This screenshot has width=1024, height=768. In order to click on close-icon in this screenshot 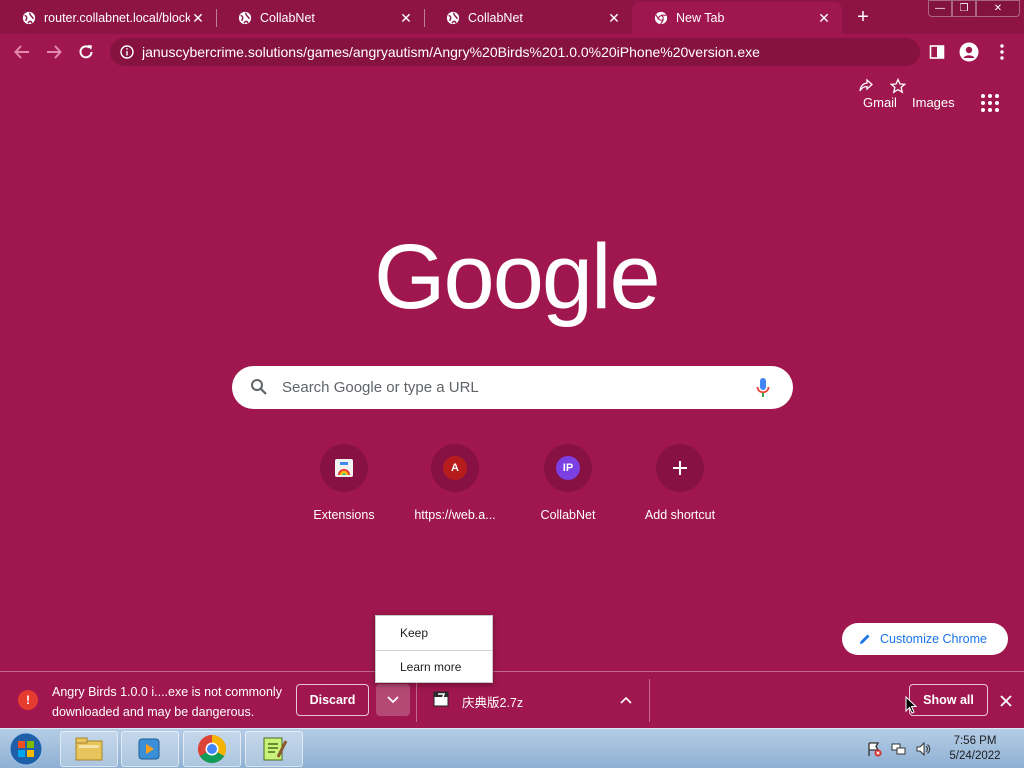, I will do `click(1006, 701)`.